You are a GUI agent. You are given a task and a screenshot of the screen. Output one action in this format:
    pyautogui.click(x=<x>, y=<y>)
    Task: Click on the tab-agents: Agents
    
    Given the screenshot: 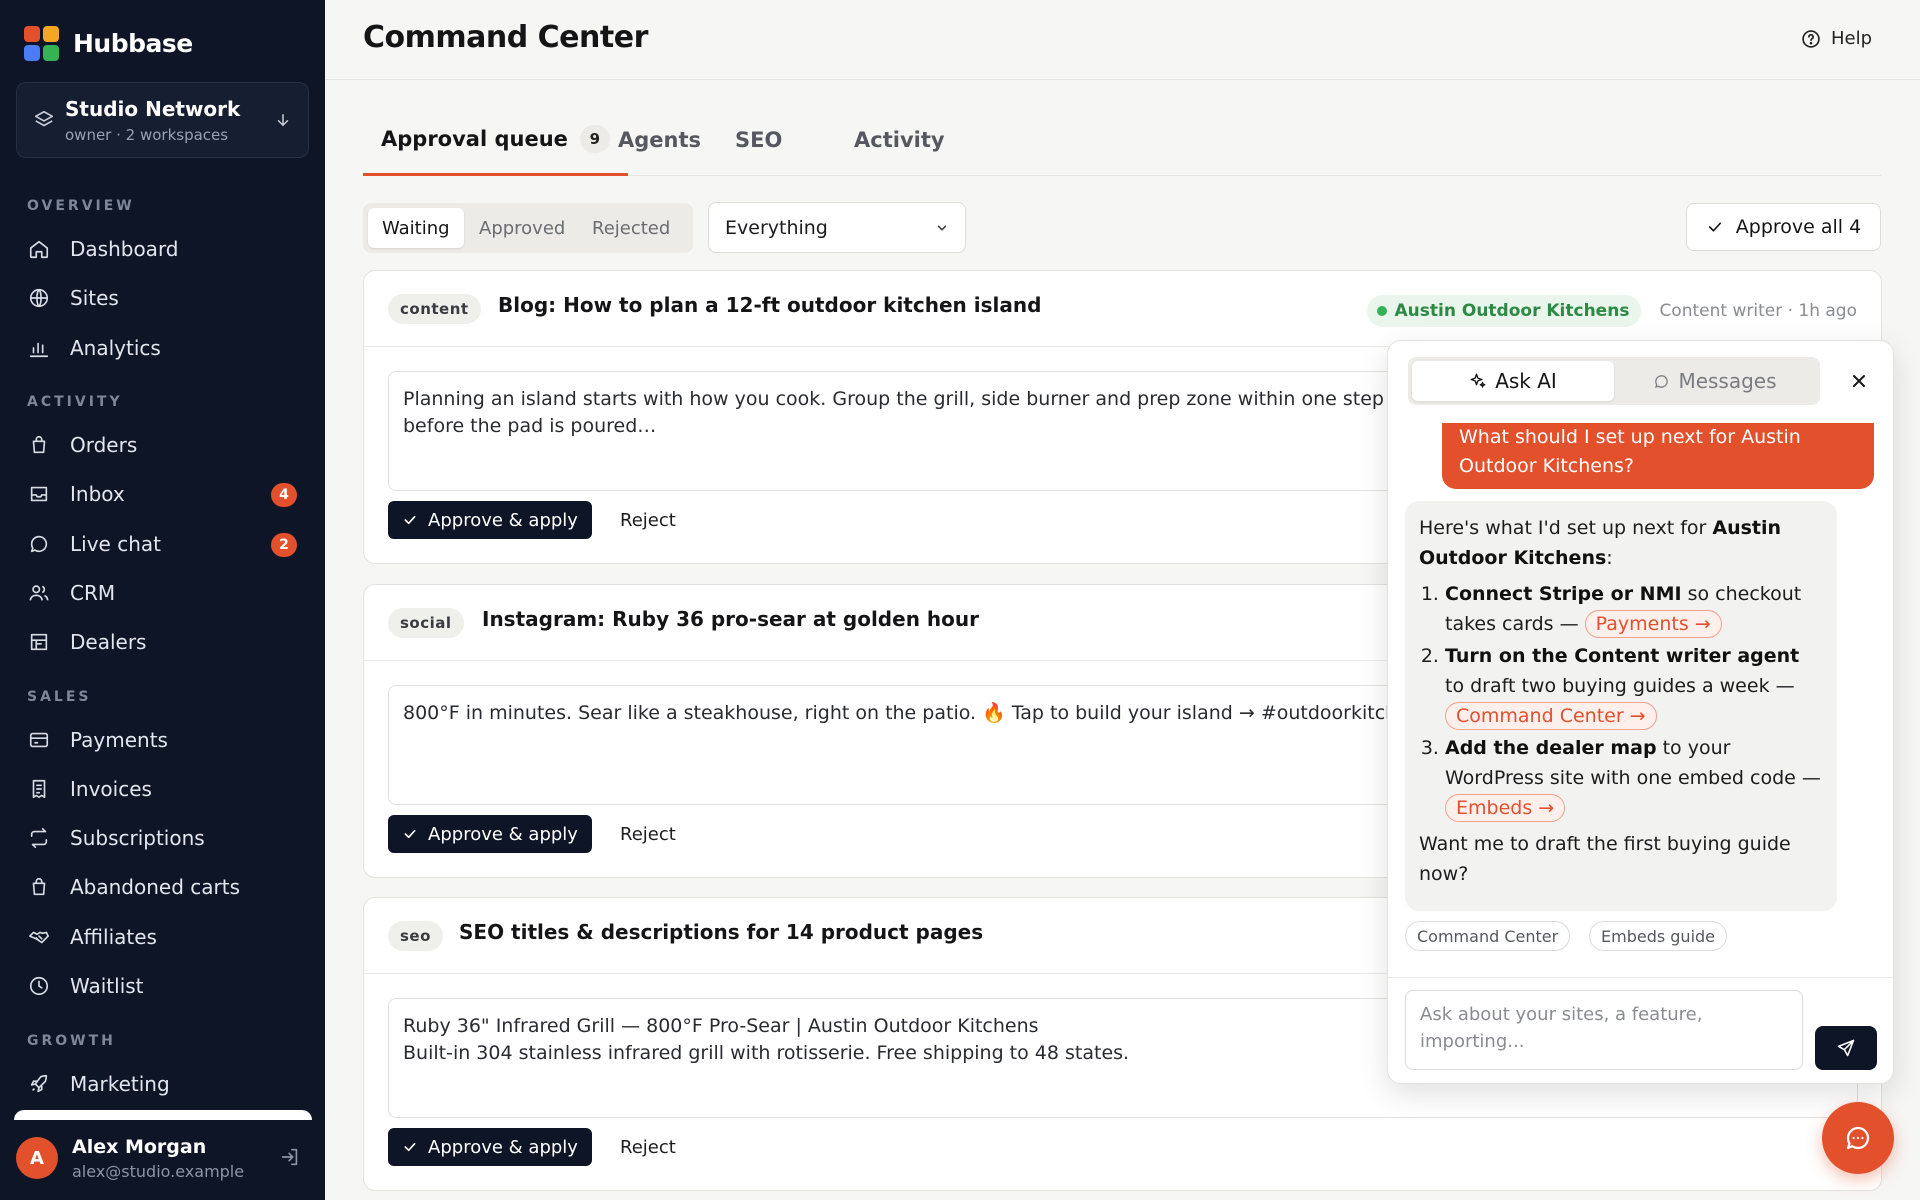 What is the action you would take?
    pyautogui.click(x=659, y=140)
    